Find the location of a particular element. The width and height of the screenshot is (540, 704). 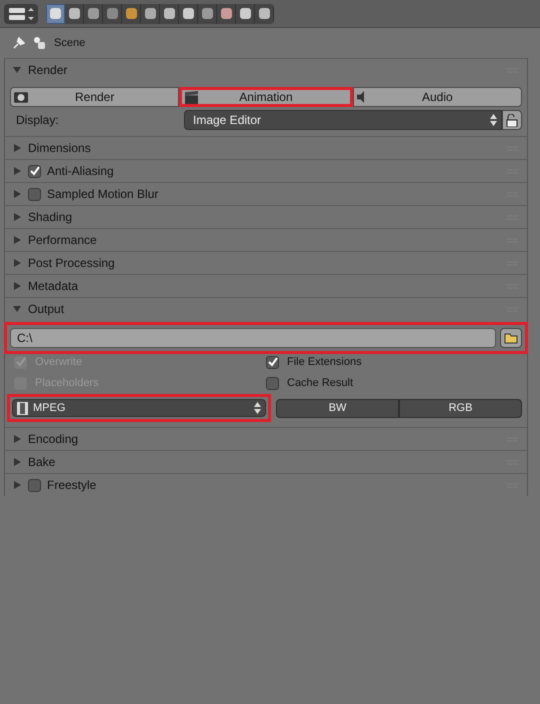

menu-icon is located at coordinates (21, 13).